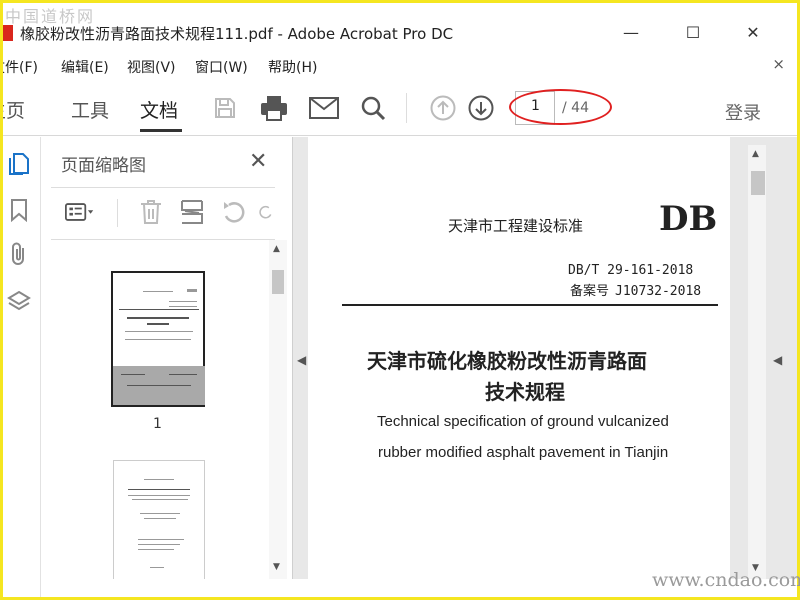 The image size is (800, 600). What do you see at coordinates (14, 109) in the screenshot?
I see `tab-home: 主页` at bounding box center [14, 109].